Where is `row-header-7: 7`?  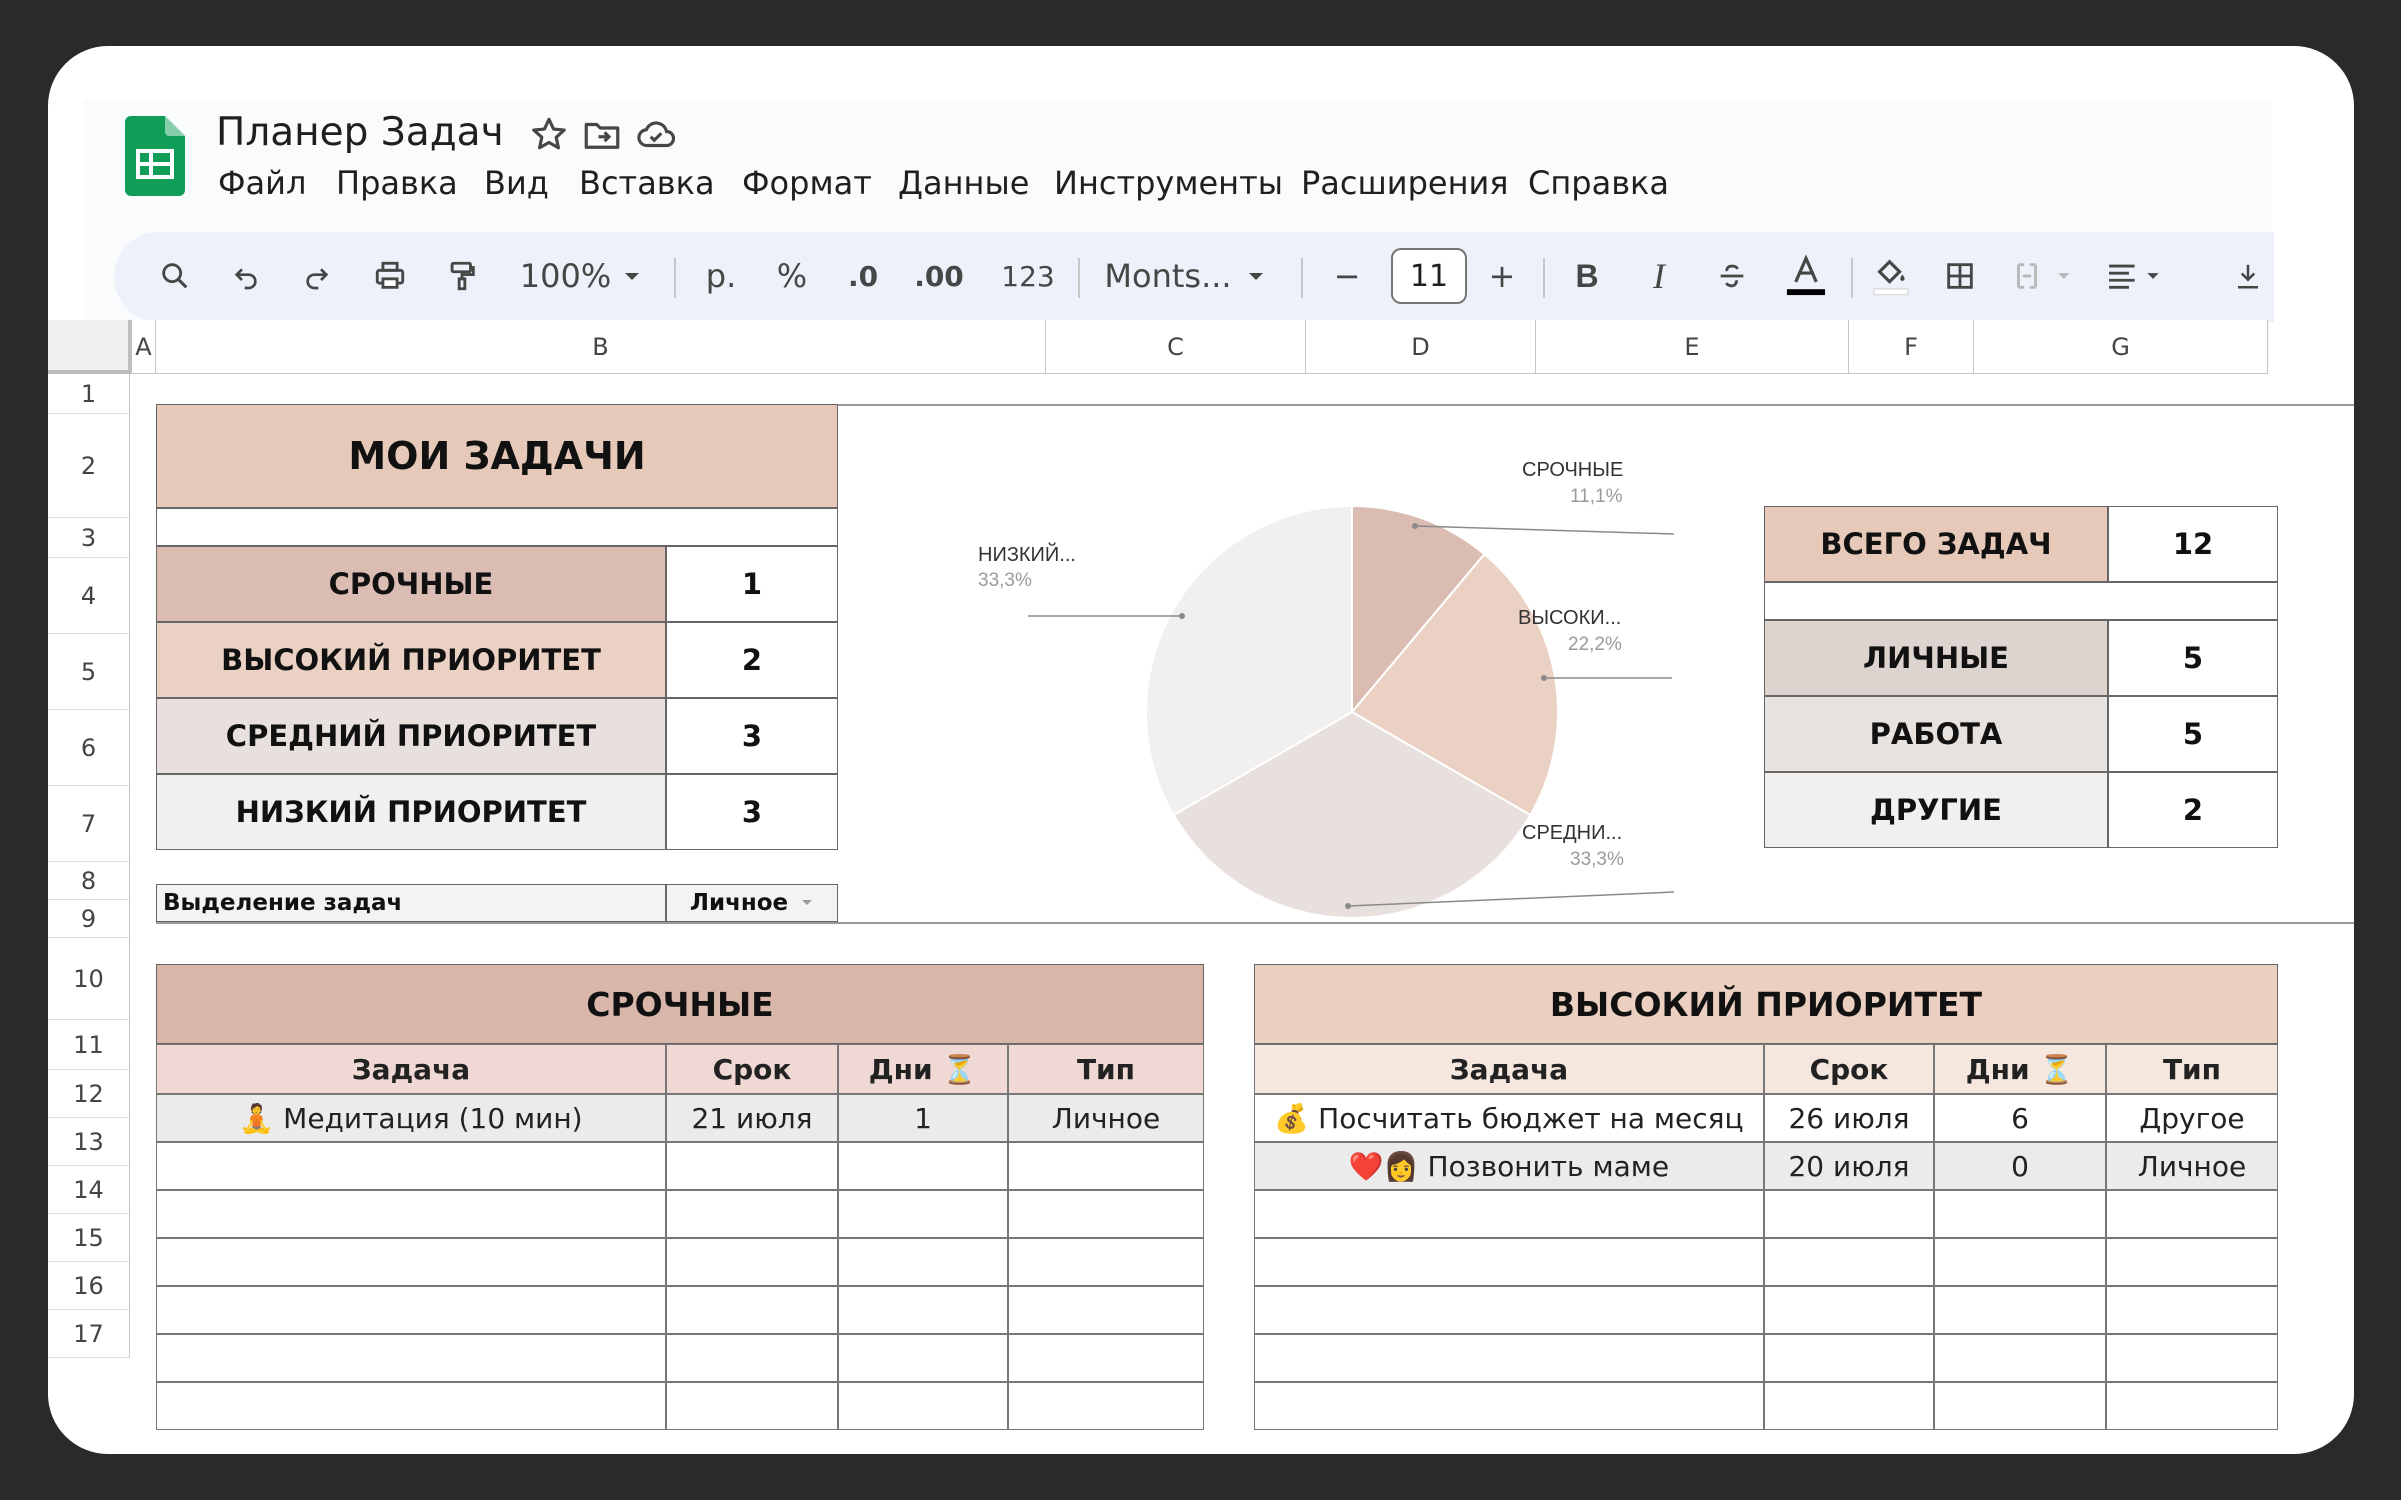 row-header-7: 7 is located at coordinates (89, 824).